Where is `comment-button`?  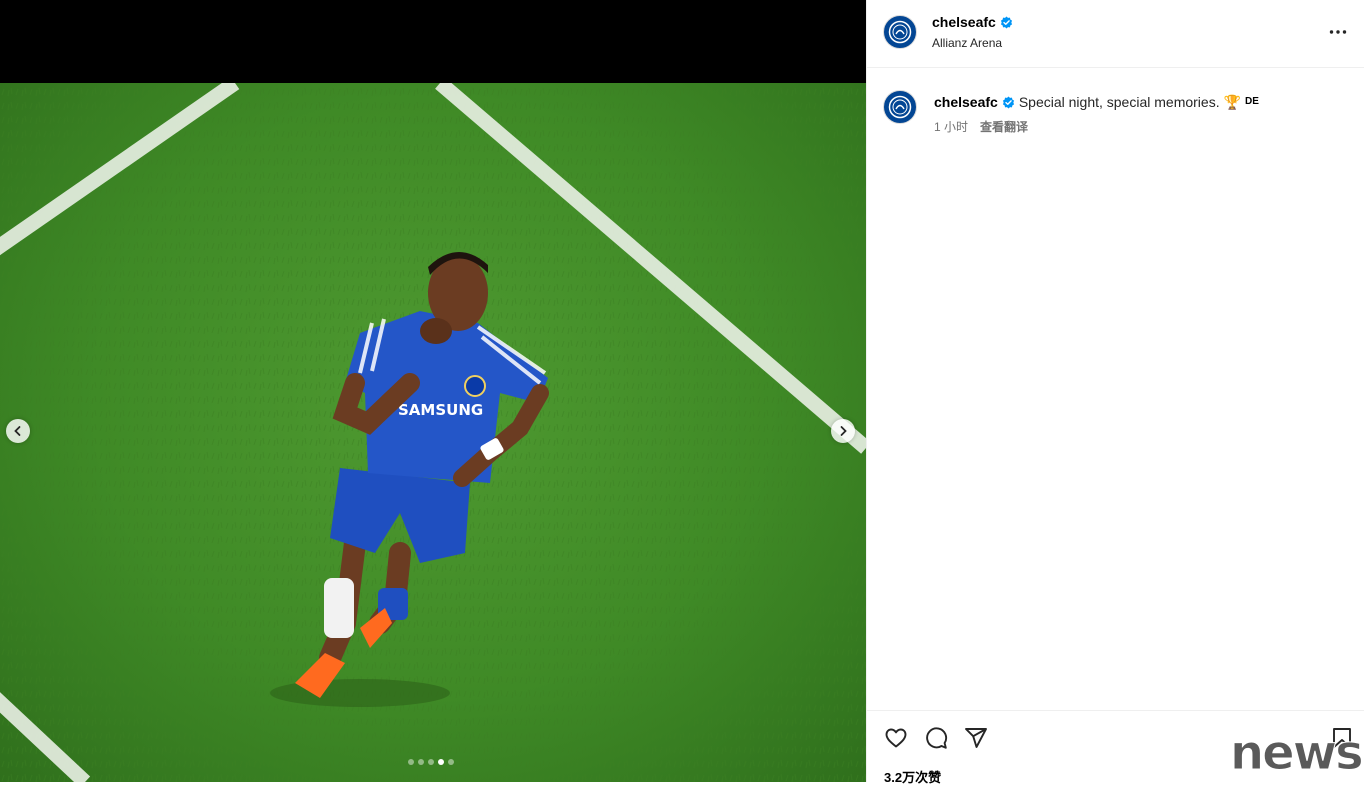
comment-button is located at coordinates (936, 740).